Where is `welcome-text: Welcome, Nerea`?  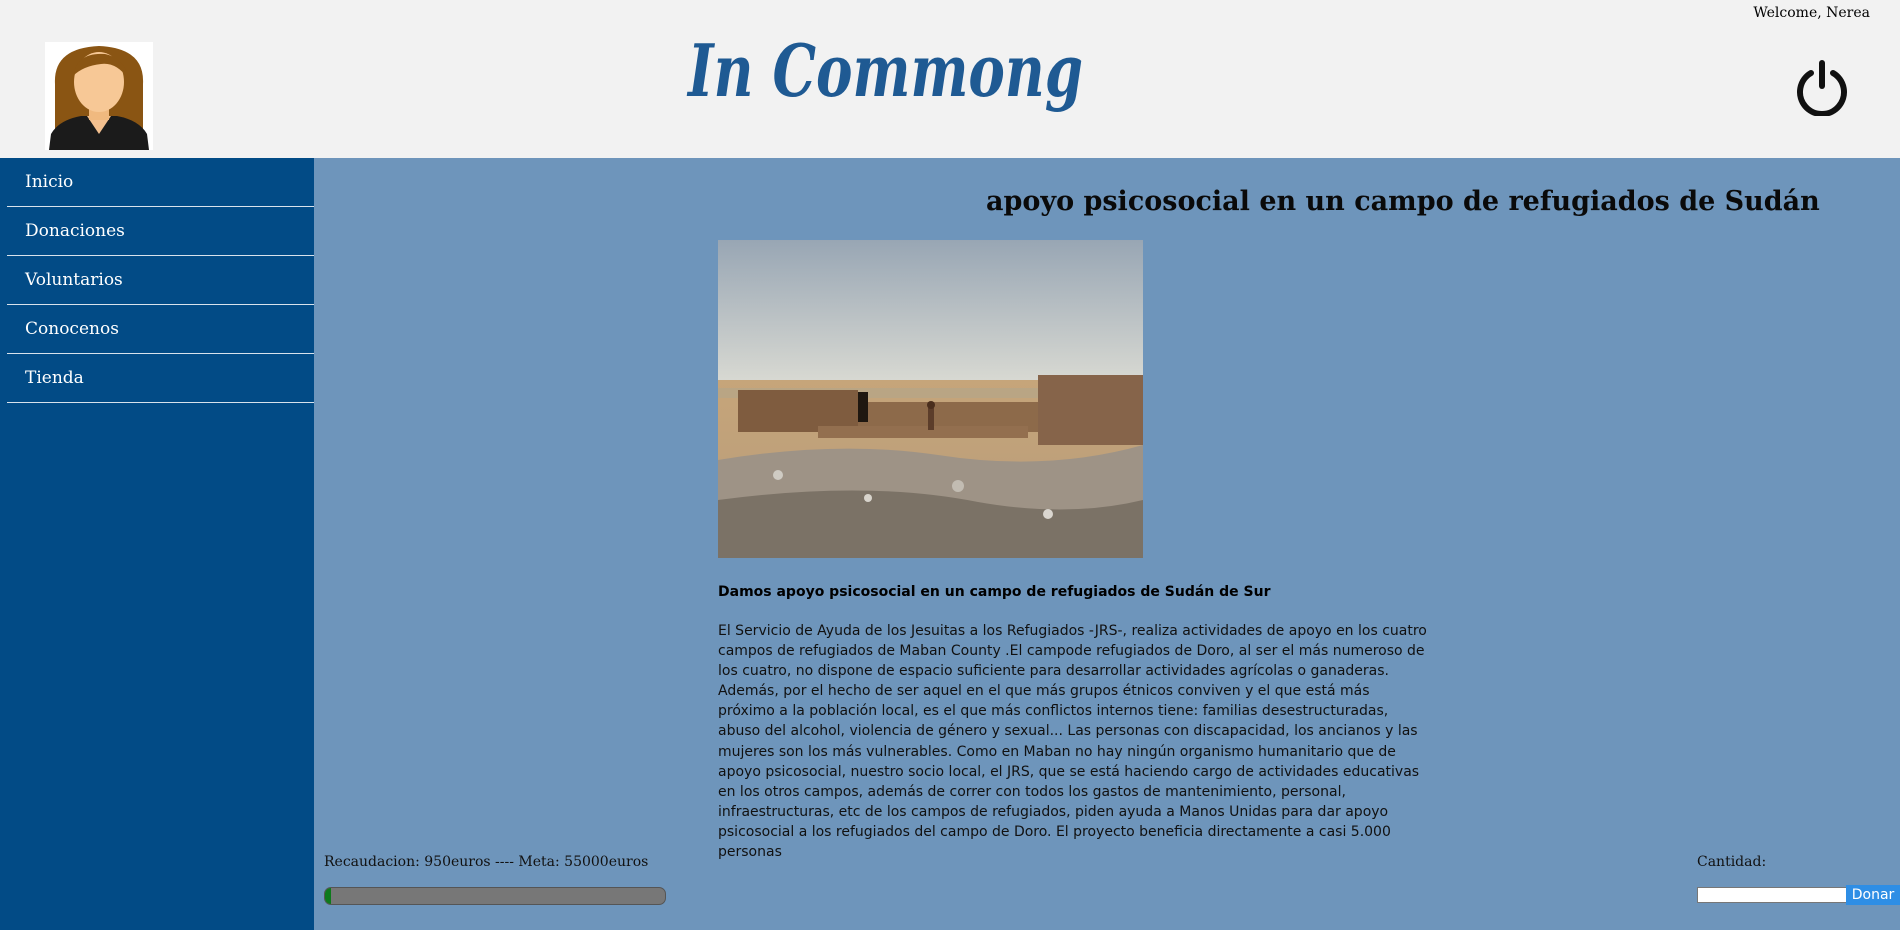 welcome-text: Welcome, Nerea is located at coordinates (1811, 13).